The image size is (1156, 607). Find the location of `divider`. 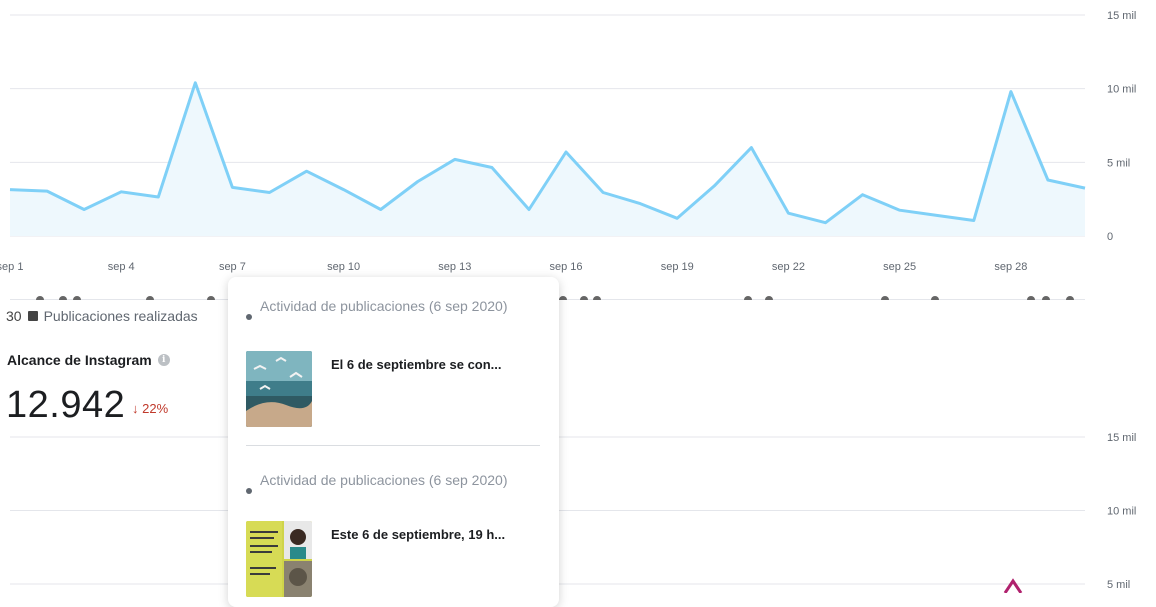

divider is located at coordinates (393, 445).